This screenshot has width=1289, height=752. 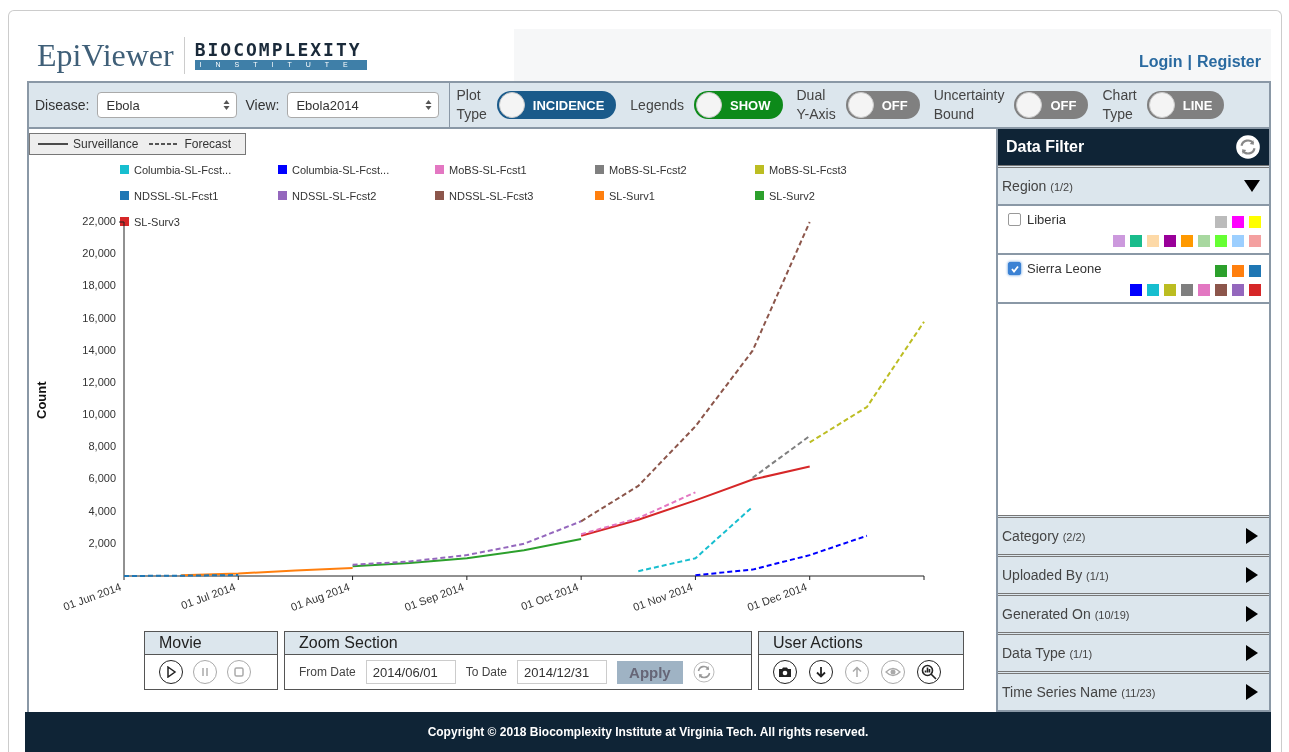 I want to click on app-name: EpiViewer, so click(x=111, y=55).